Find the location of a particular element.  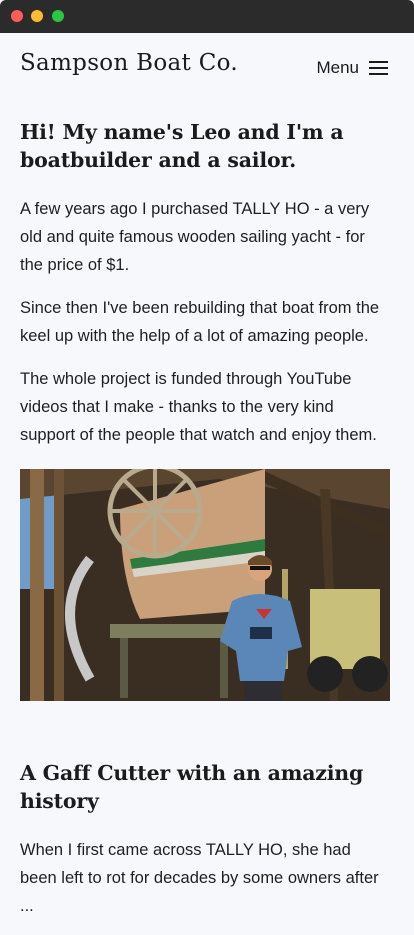

hamburger-icon is located at coordinates (378, 68).